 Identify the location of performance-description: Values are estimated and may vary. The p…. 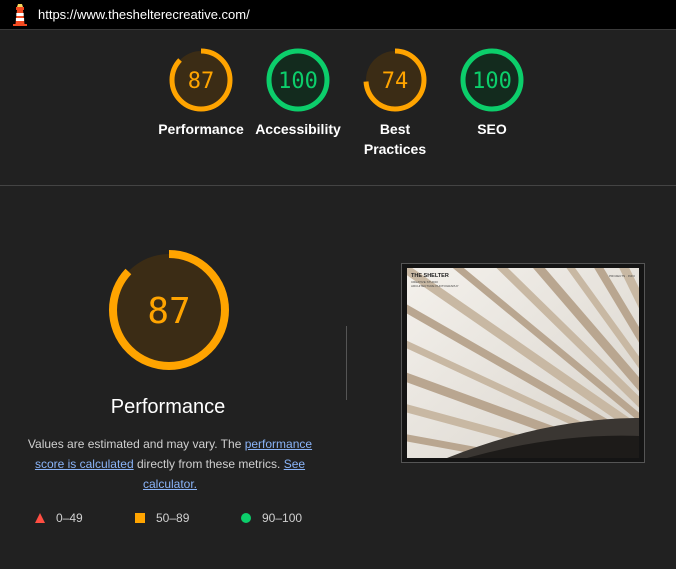
(170, 464).